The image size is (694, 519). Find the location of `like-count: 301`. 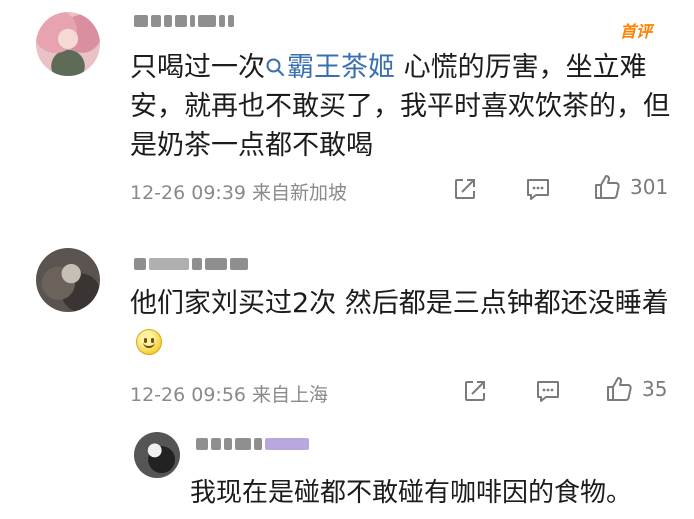

like-count: 301 is located at coordinates (649, 187).